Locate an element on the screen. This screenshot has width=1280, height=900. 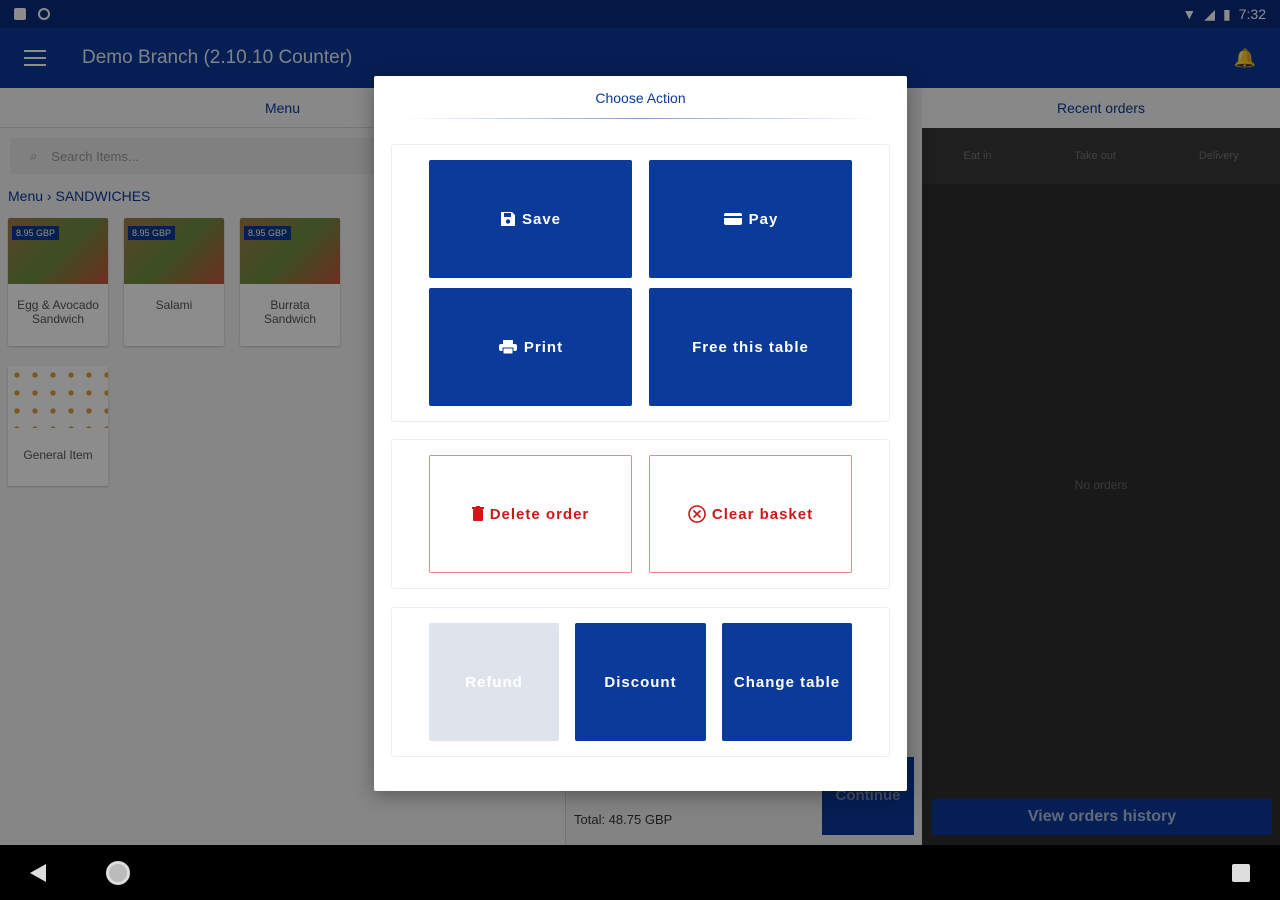
save-button: Save is located at coordinates (530, 219).